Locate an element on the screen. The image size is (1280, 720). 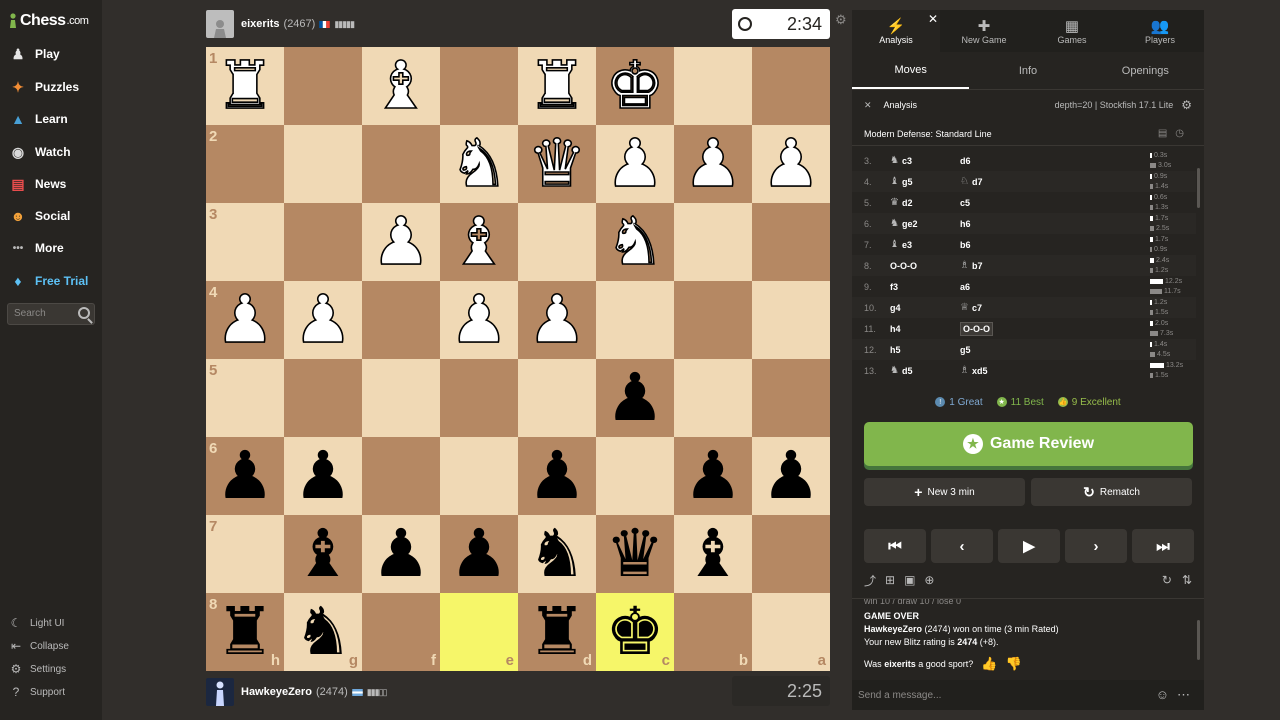
bottom-player-name: HawkeyeZero is located at coordinates (276, 692).